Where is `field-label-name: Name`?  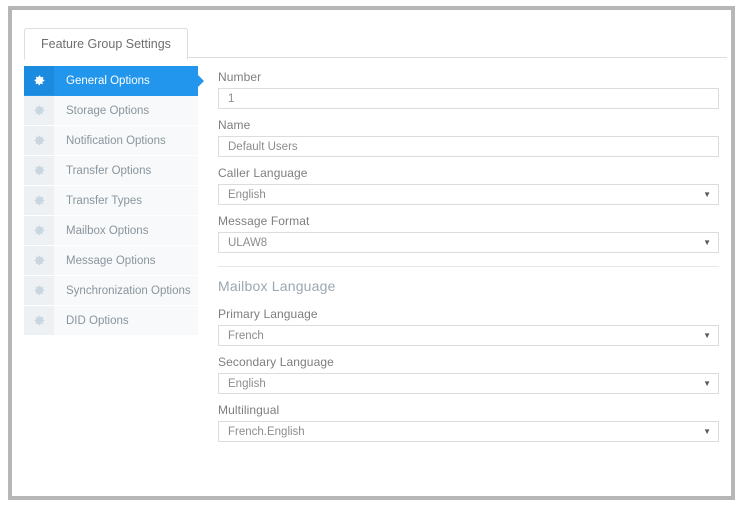
field-label-name: Name is located at coordinates (234, 125).